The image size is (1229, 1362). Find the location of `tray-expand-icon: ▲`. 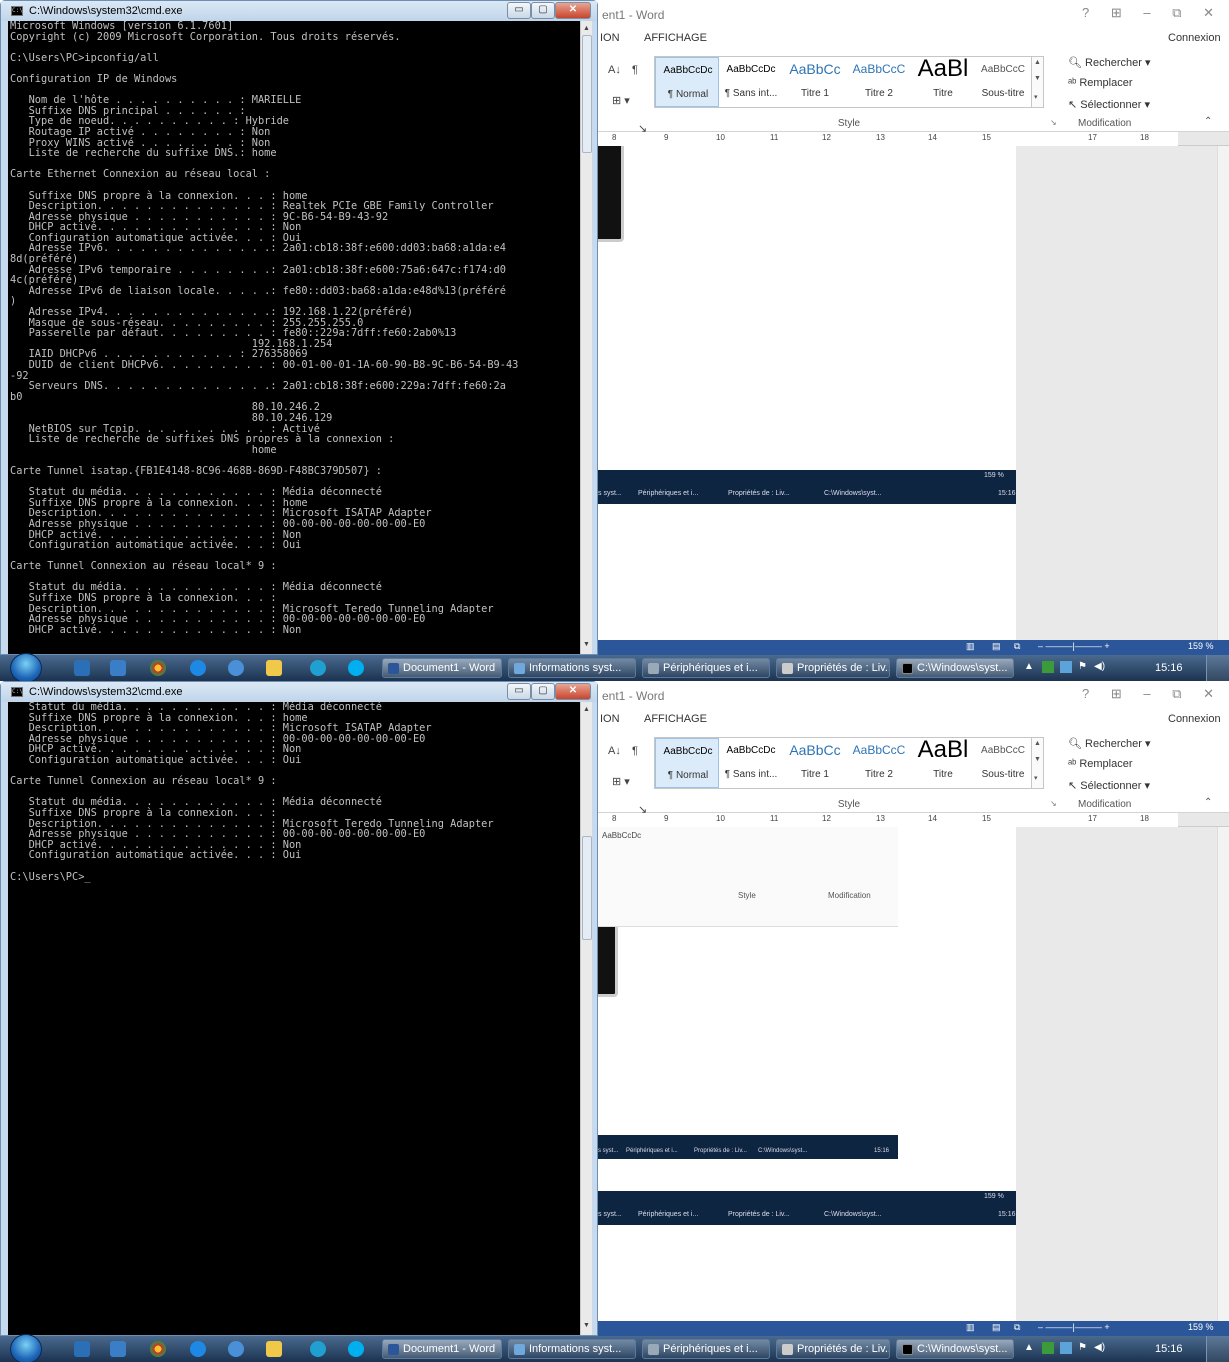

tray-expand-icon: ▲ is located at coordinates (1029, 666).